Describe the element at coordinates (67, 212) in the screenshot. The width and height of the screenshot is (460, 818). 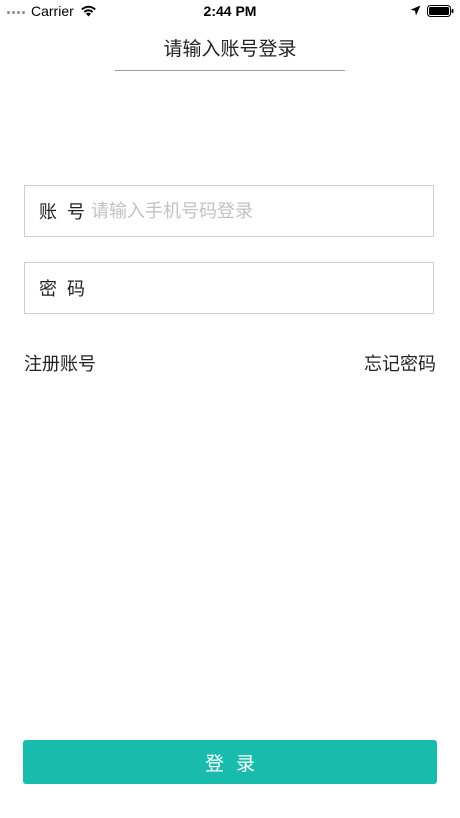
I see `account-label: 账号` at that location.